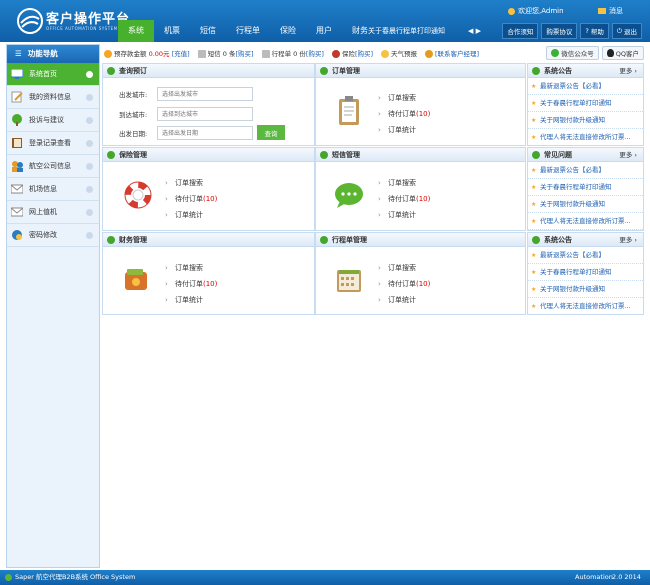 Image resolution: width=650 pixels, height=585 pixels. What do you see at coordinates (602, 11) in the screenshot?
I see `mail-icon` at bounding box center [602, 11].